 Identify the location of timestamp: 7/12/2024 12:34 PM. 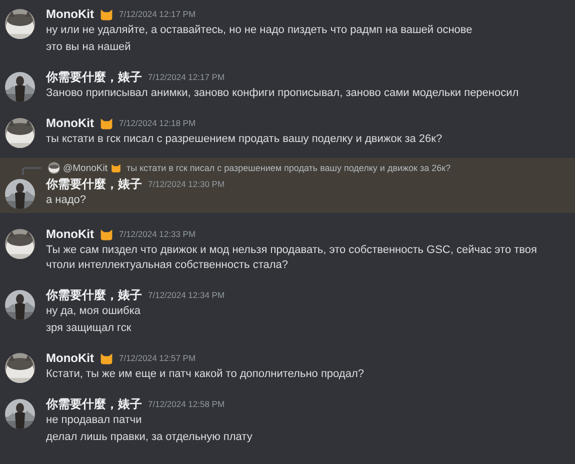
(186, 295).